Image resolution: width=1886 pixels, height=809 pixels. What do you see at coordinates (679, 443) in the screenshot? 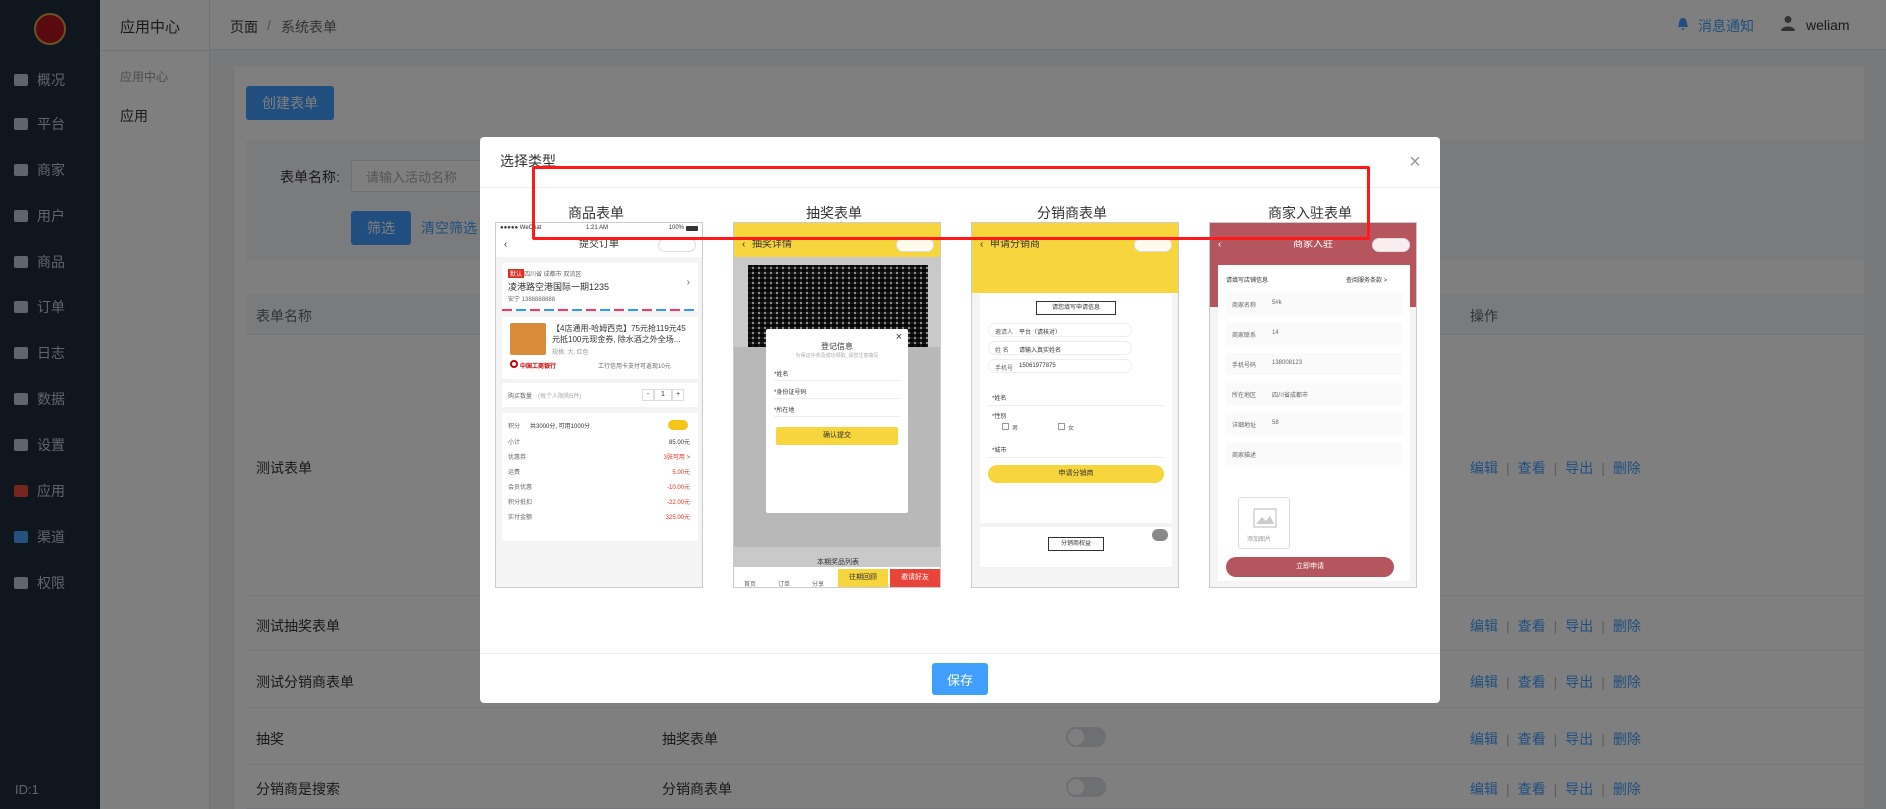
I see `fee-value: 85.00元` at bounding box center [679, 443].